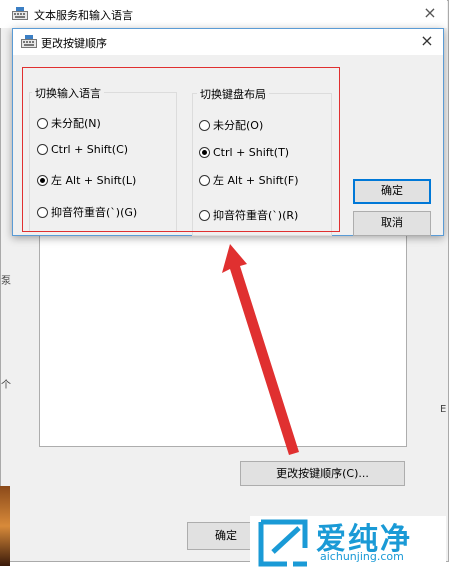  Describe the element at coordinates (284, 544) in the screenshot. I see `brand-logo-icon` at that location.